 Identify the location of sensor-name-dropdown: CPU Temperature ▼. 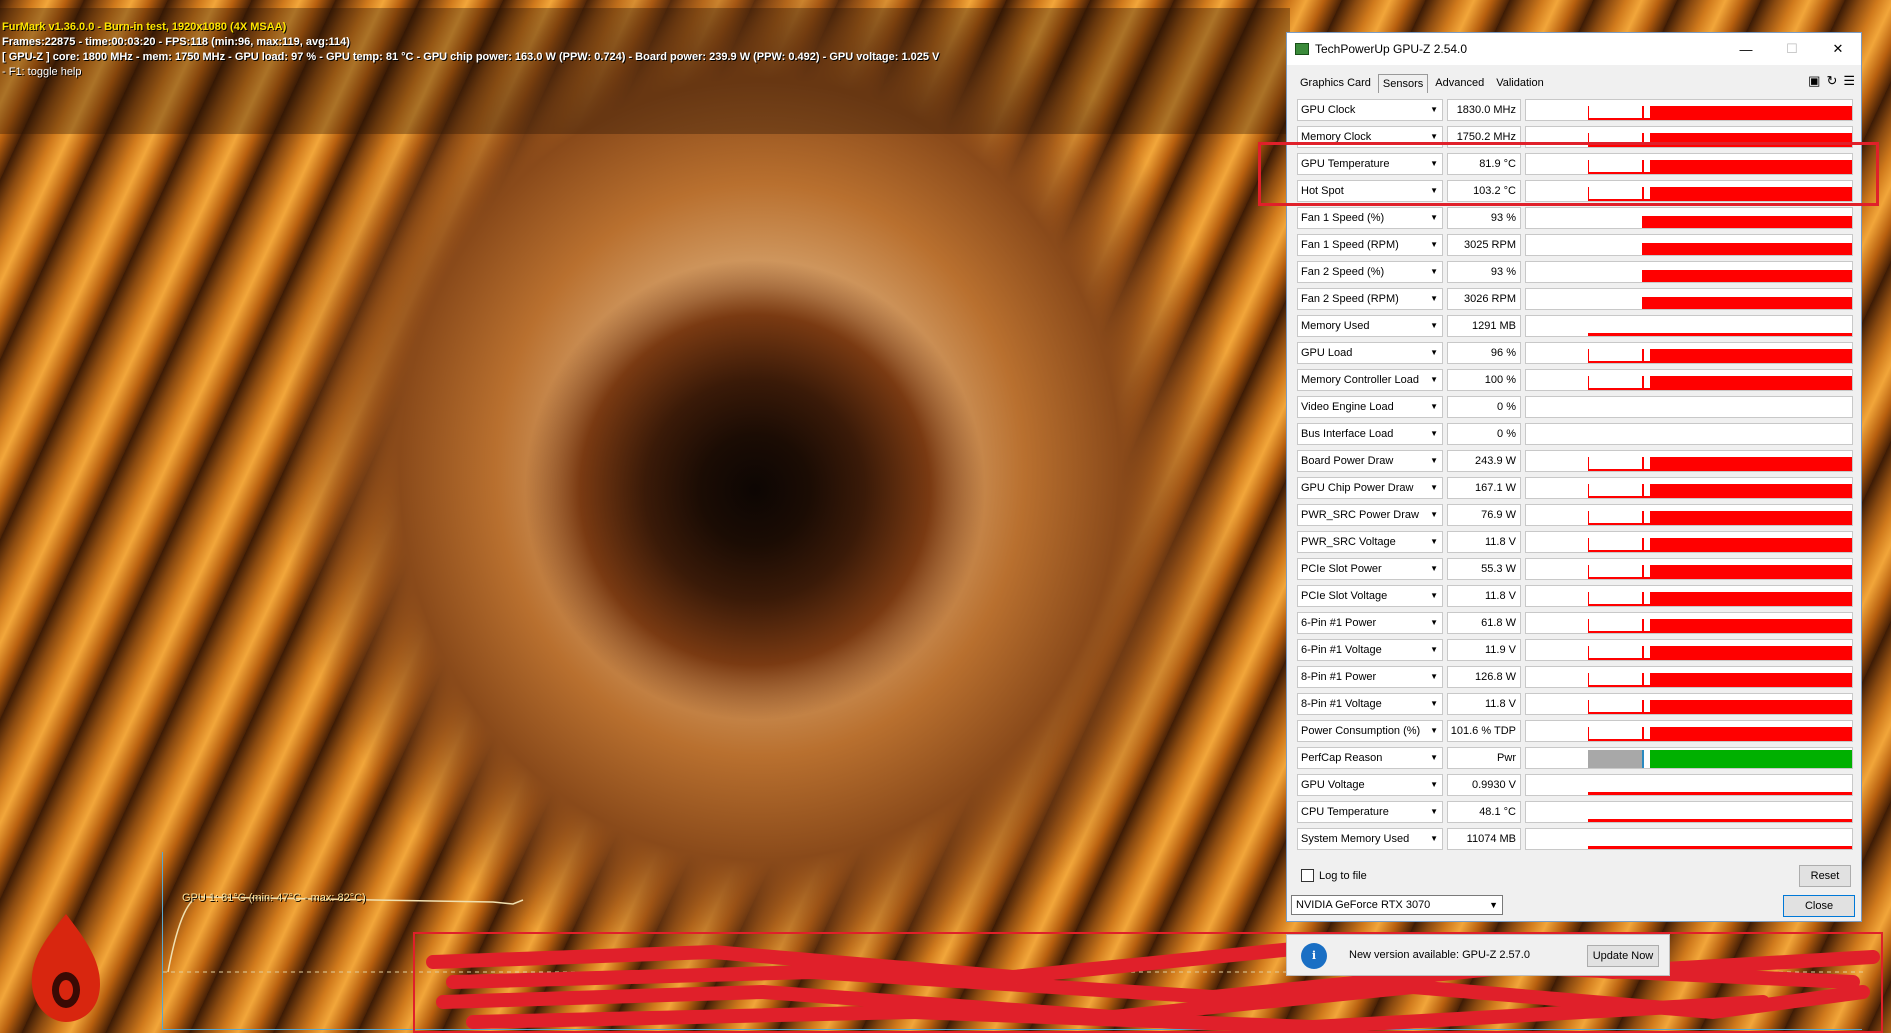
(1370, 812).